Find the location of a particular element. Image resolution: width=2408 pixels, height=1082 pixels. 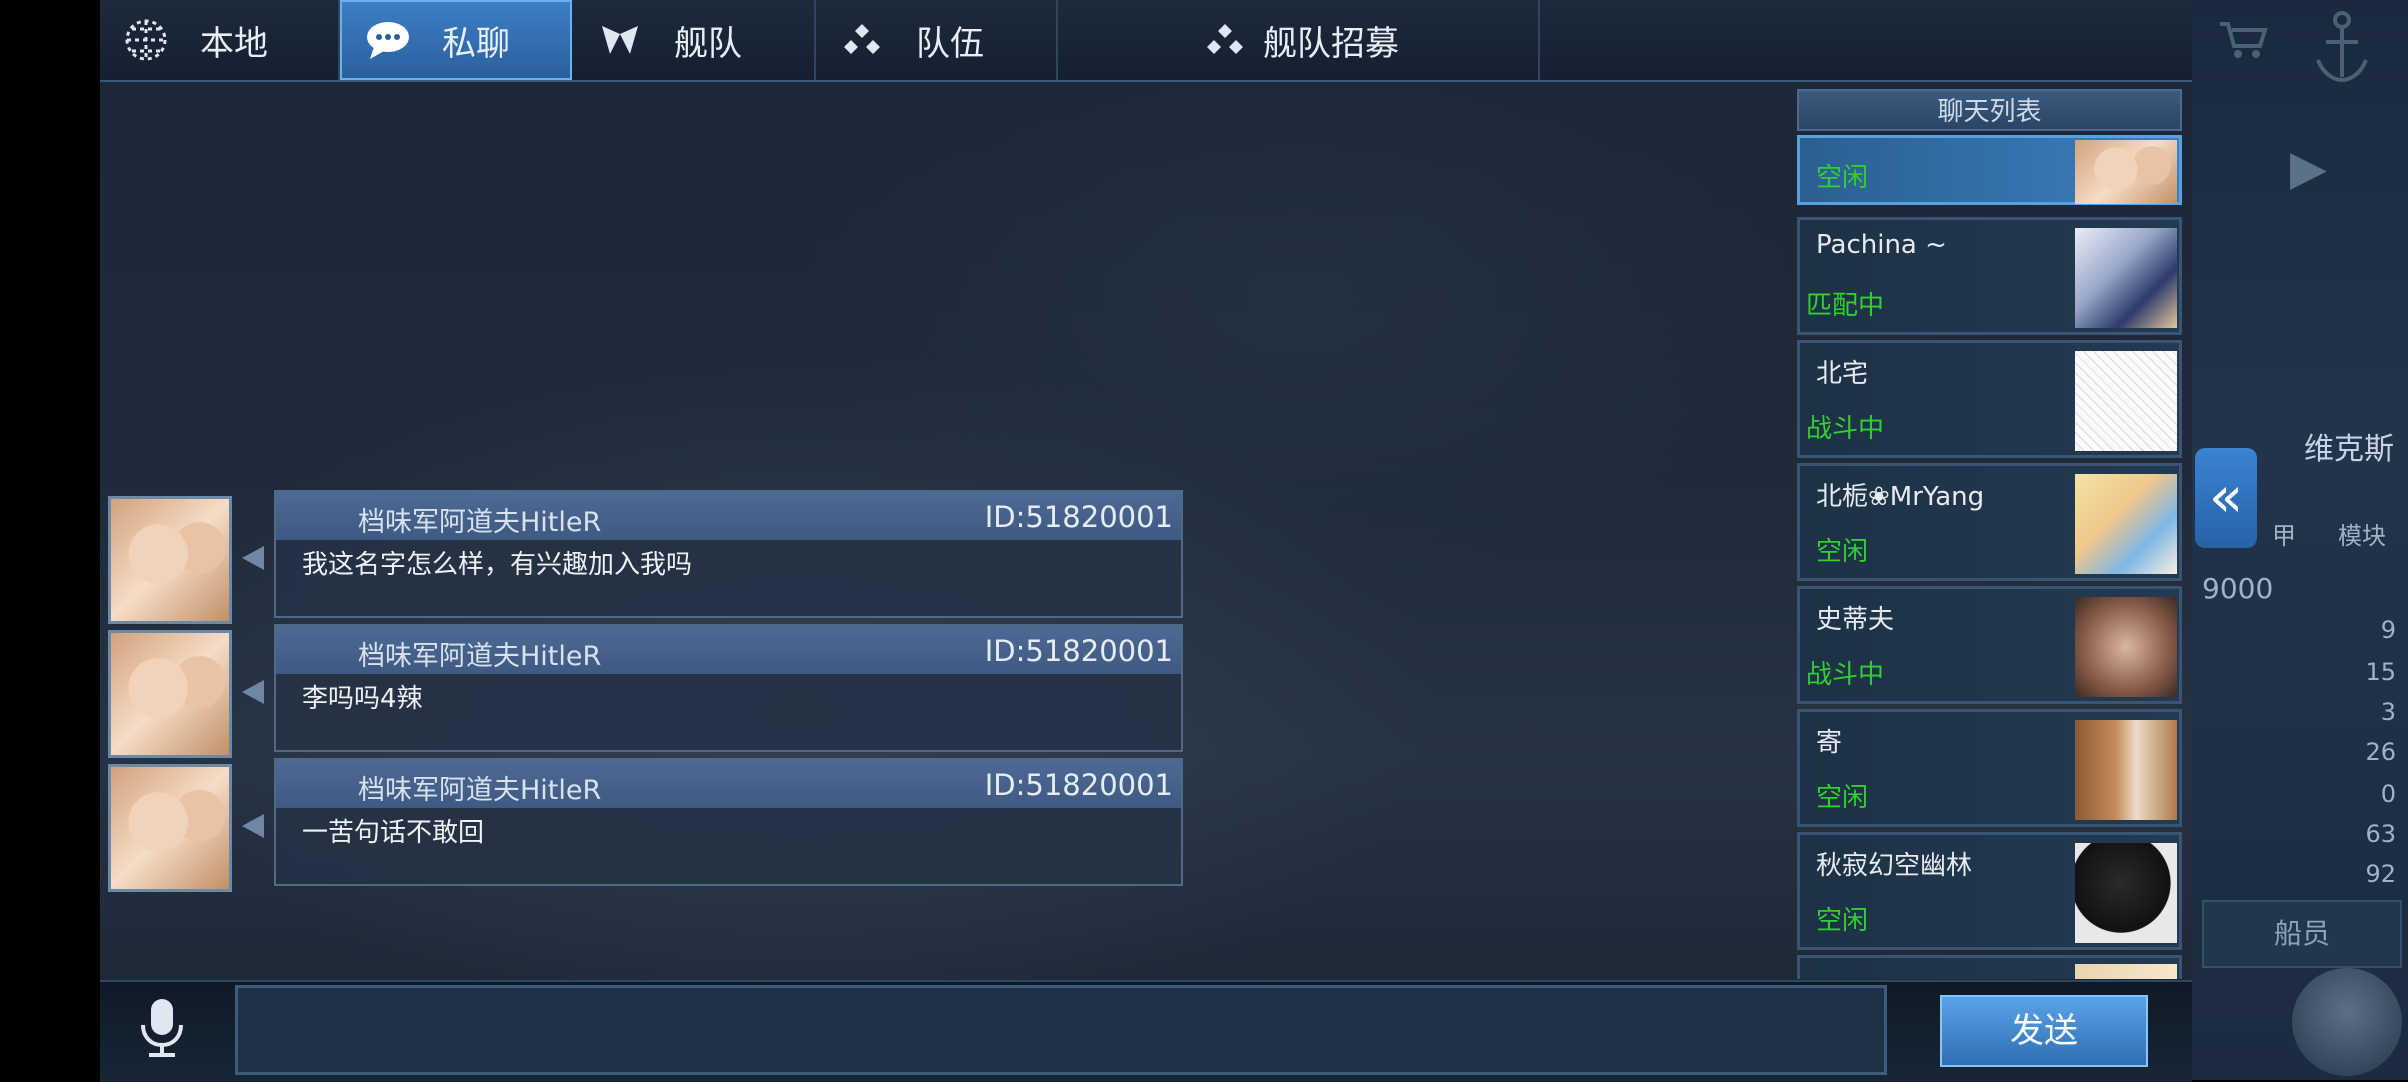

contact-name: 秋寂幻空幽林 is located at coordinates (1894, 866).